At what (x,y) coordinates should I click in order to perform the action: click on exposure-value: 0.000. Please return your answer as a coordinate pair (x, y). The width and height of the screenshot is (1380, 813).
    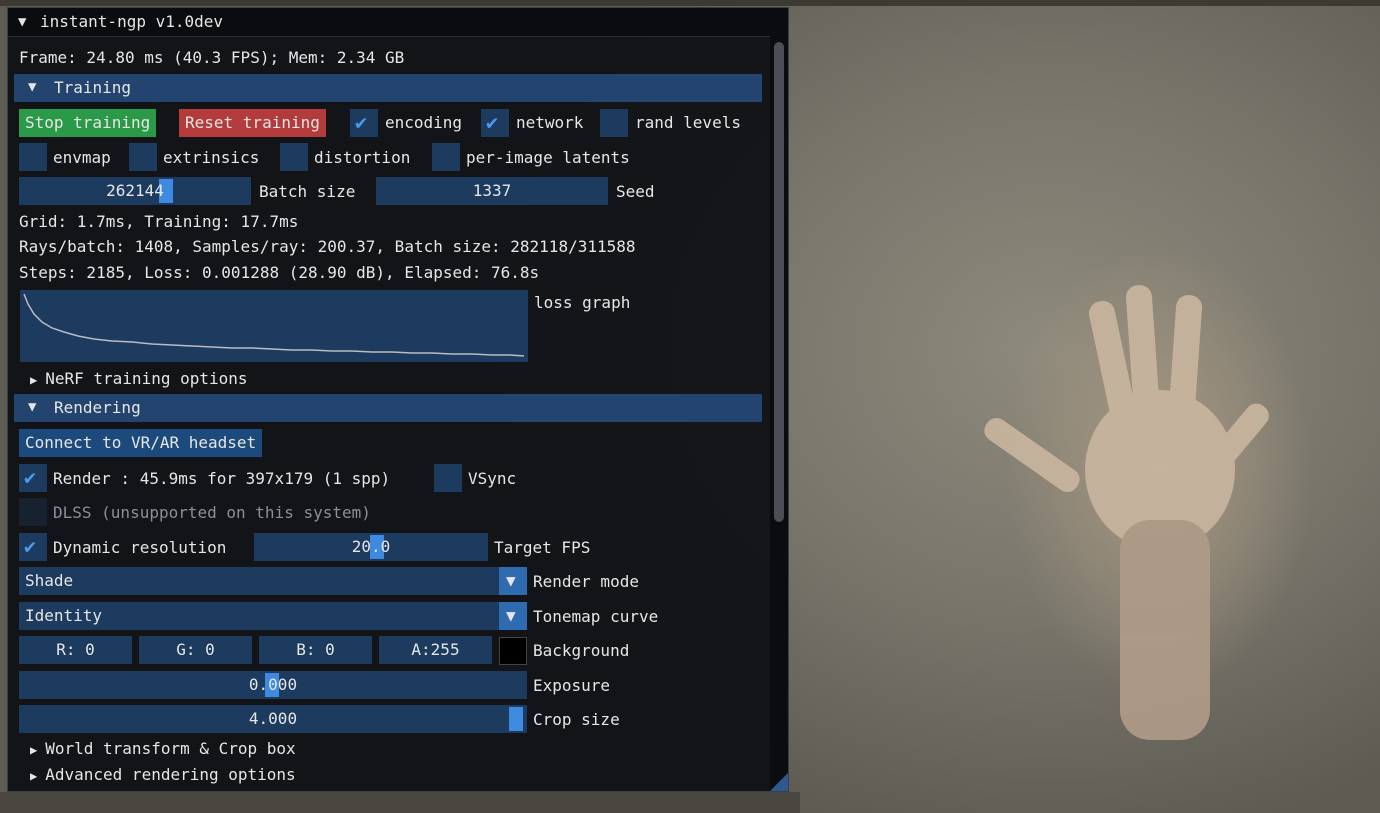
    Looking at the image, I should click on (273, 684).